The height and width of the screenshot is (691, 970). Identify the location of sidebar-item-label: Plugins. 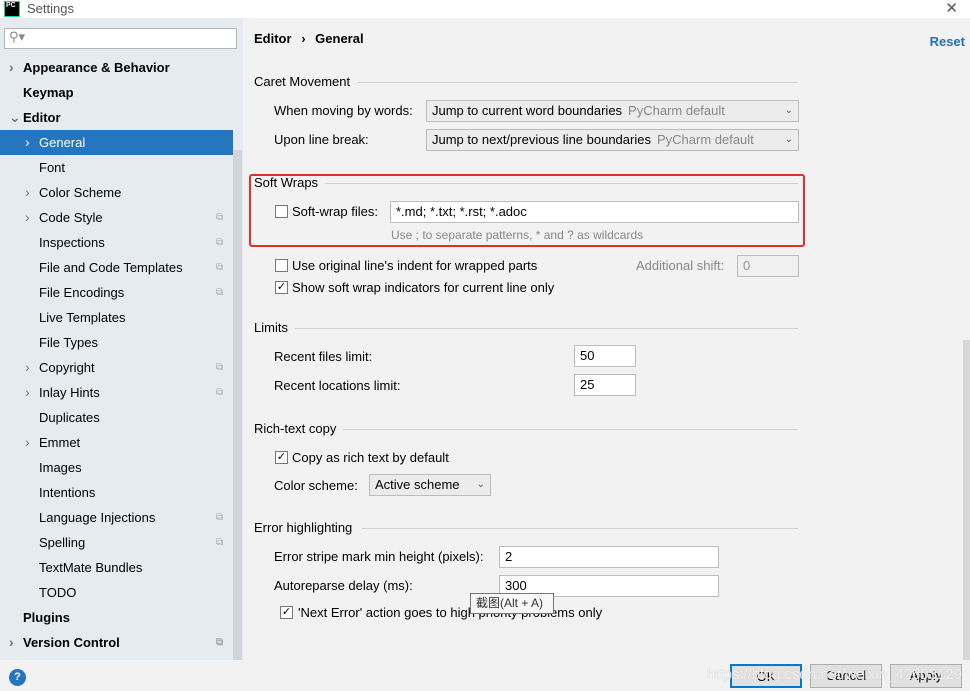
(46, 617).